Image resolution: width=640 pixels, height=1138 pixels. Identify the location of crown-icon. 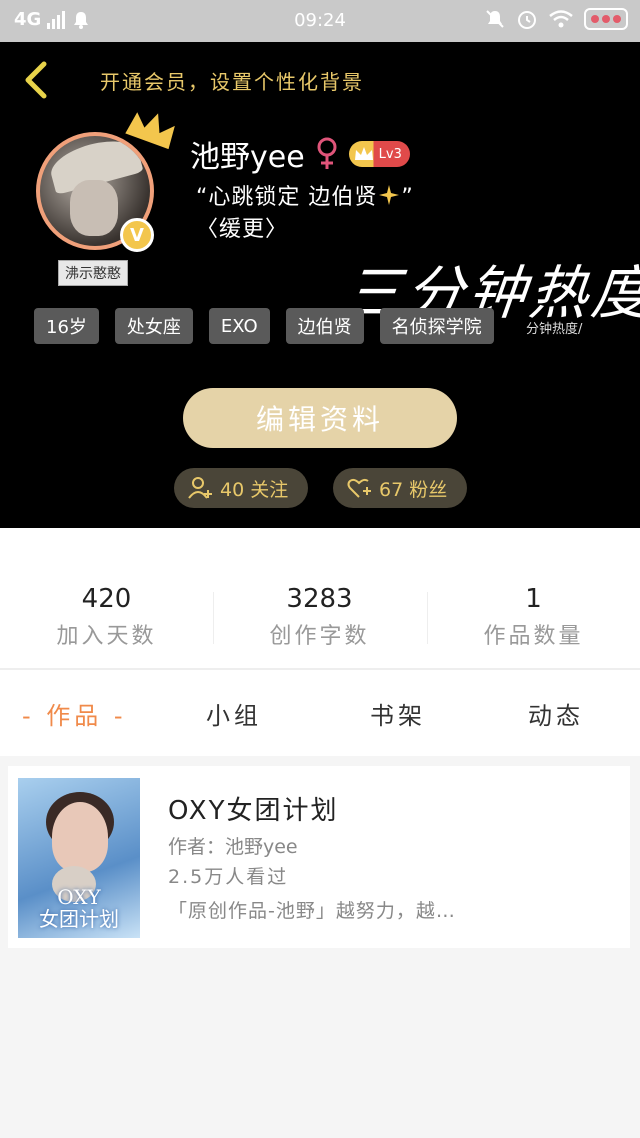
(150, 131).